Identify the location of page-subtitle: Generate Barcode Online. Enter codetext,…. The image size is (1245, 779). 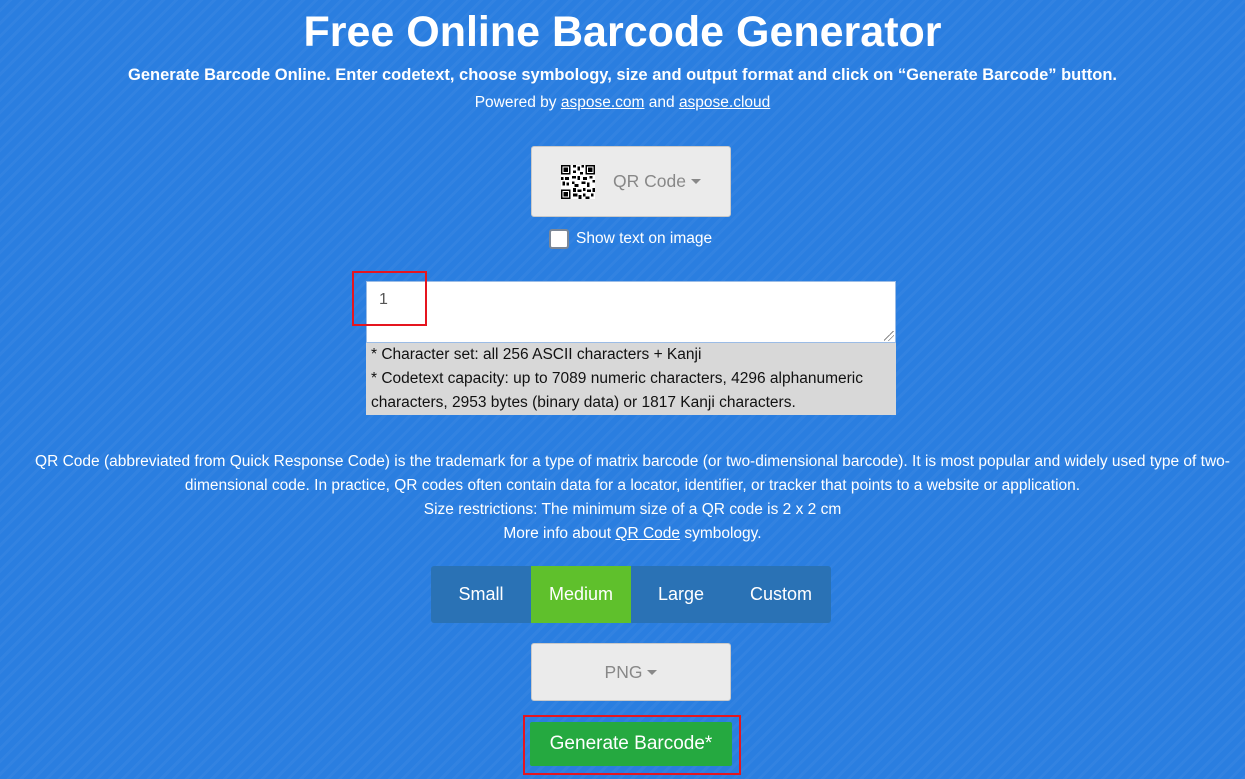
(622, 75).